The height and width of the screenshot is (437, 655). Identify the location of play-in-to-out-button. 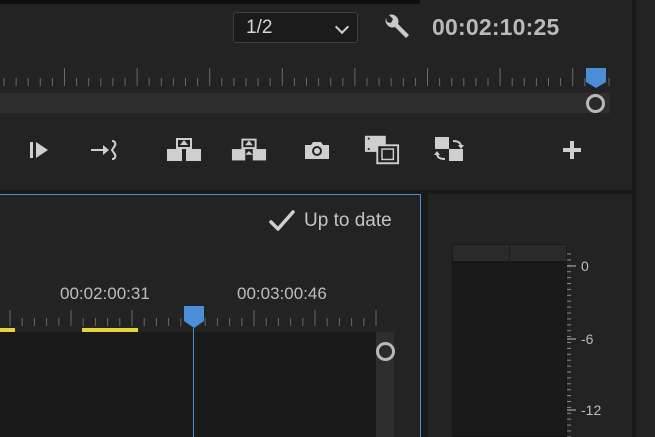
(40, 150).